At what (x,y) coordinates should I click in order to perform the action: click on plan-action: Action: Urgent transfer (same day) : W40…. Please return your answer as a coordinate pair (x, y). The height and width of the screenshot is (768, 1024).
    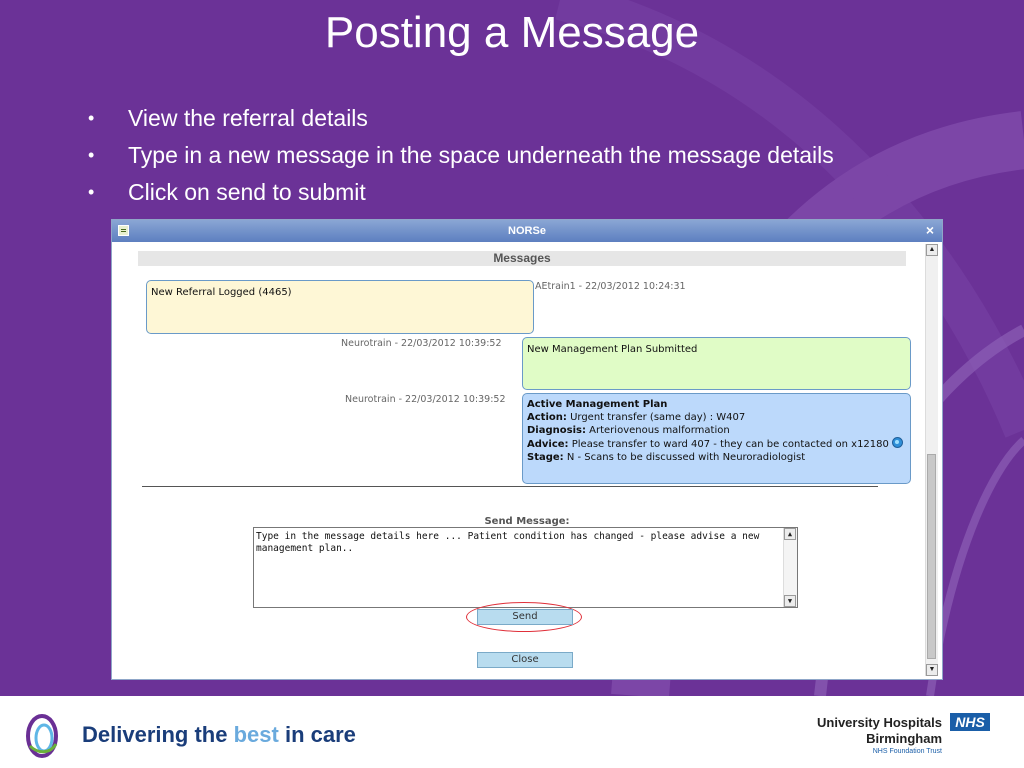
    Looking at the image, I should click on (636, 417).